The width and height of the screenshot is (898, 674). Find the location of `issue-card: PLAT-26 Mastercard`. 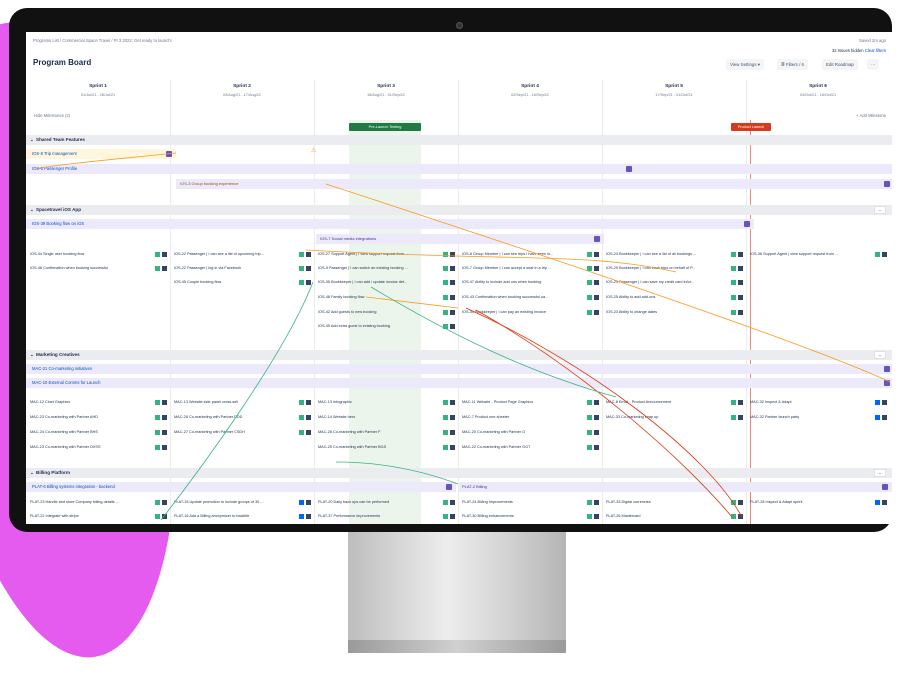

issue-card: PLAT-26 Mastercard is located at coordinates (674, 516).